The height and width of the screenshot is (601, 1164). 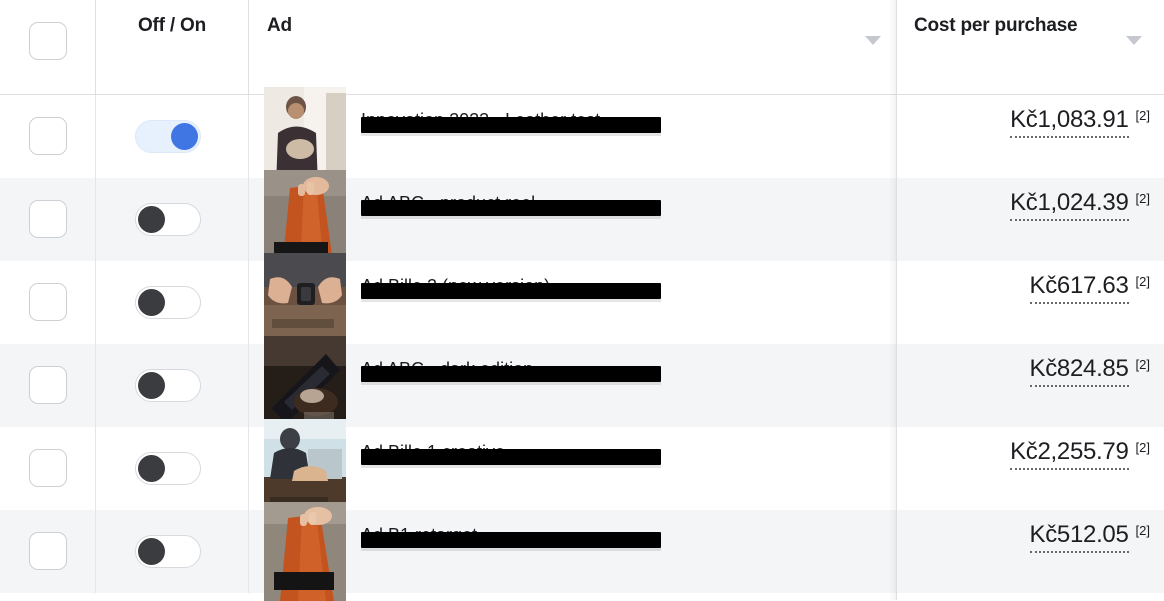 I want to click on ad-thumbnail, so click(x=305, y=551).